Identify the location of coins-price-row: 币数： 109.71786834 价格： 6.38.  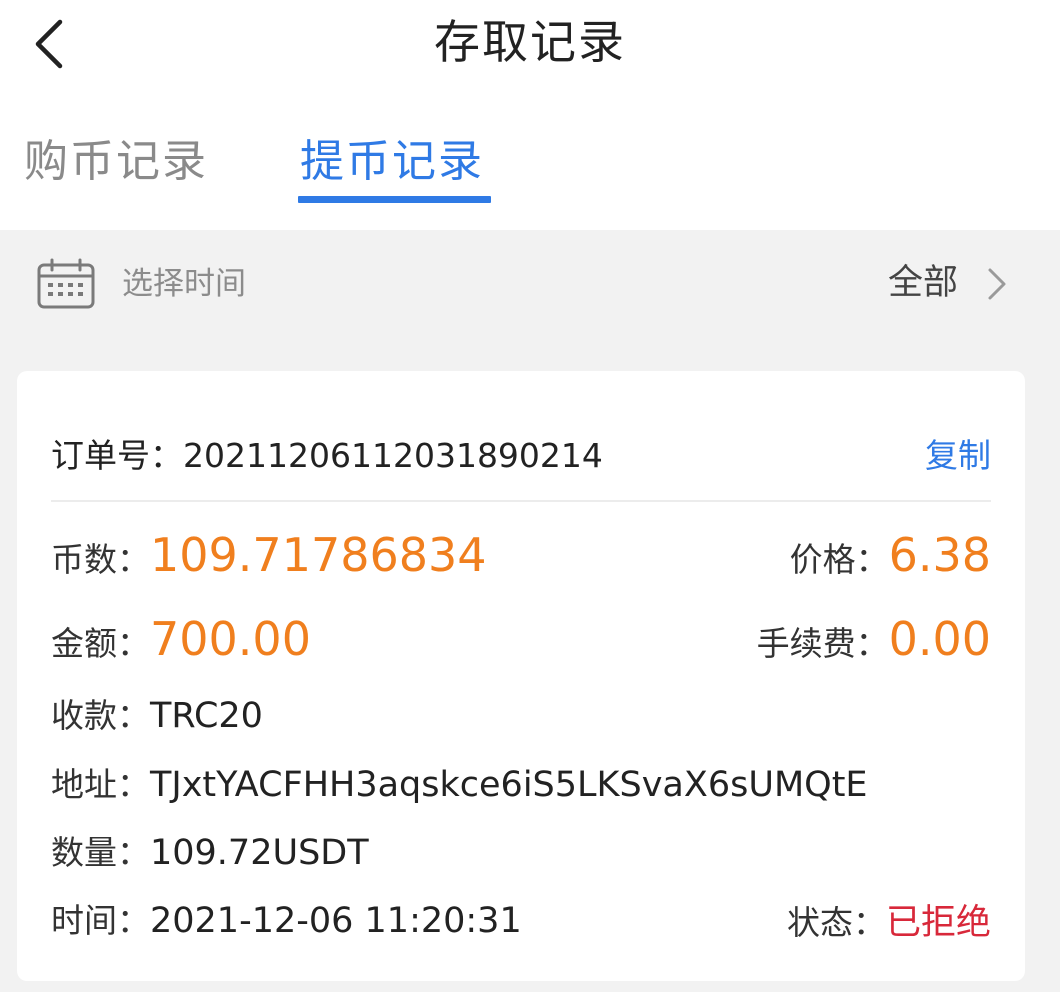
(521, 558).